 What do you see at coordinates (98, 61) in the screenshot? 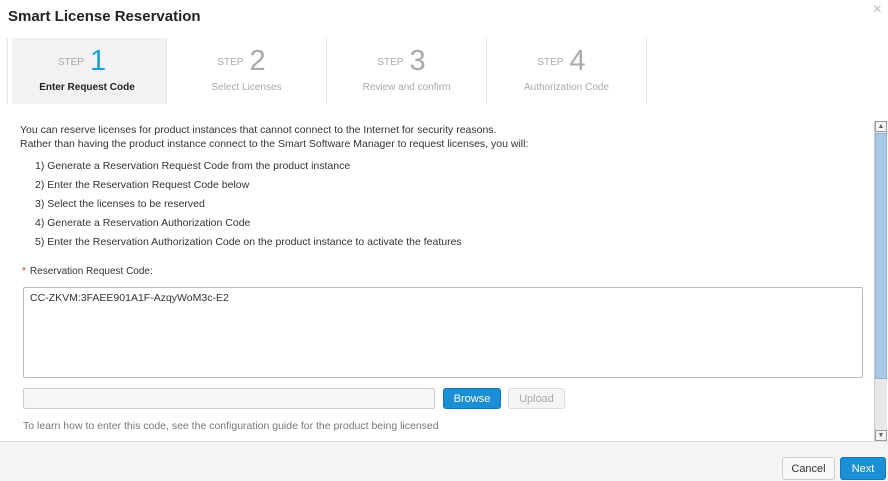
I see `step-number: 1` at bounding box center [98, 61].